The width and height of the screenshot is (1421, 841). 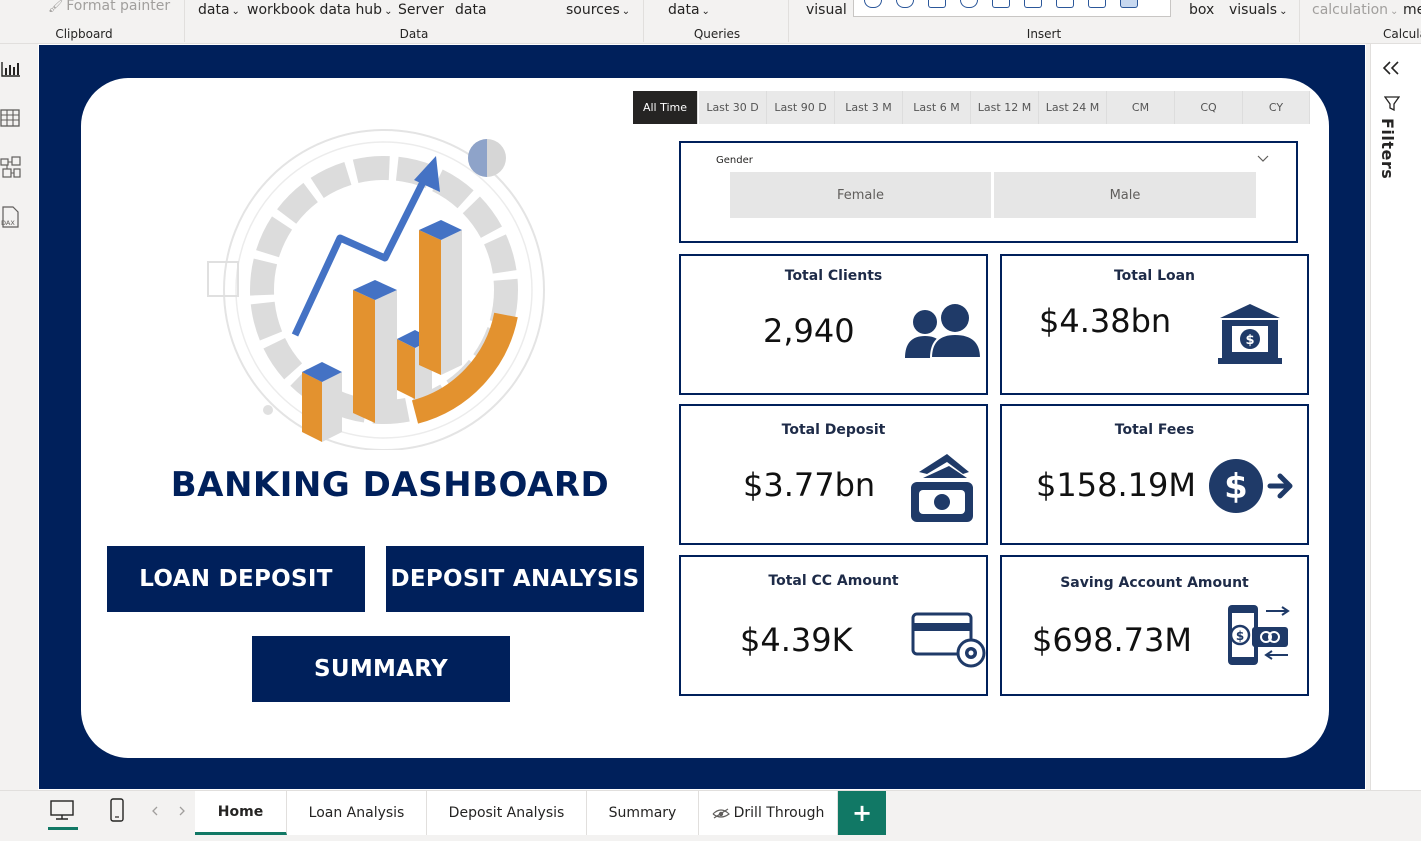 What do you see at coordinates (1005, 107) in the screenshot?
I see `date-tab-last-12m: Last 12 M` at bounding box center [1005, 107].